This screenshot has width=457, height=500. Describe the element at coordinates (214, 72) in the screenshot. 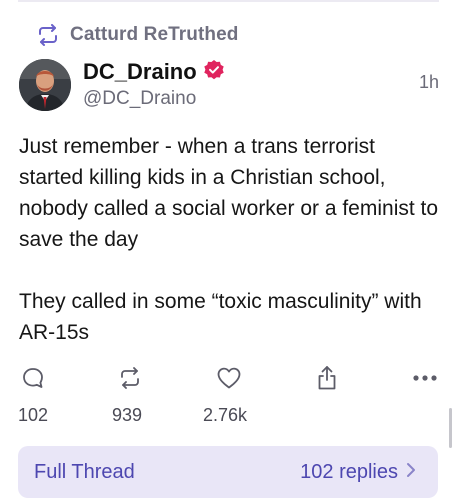

I see `verified-badge-icon` at that location.